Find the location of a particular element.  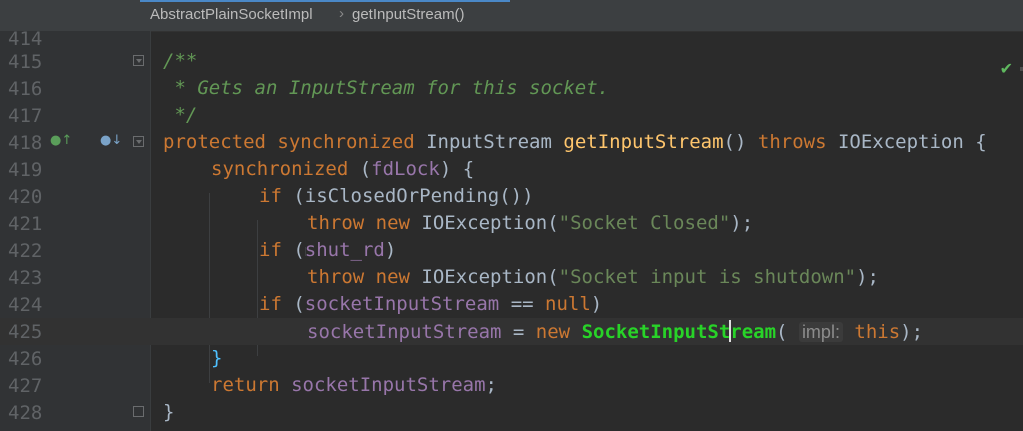

code-text: if (isClosedOrPending()) is located at coordinates (396, 196).